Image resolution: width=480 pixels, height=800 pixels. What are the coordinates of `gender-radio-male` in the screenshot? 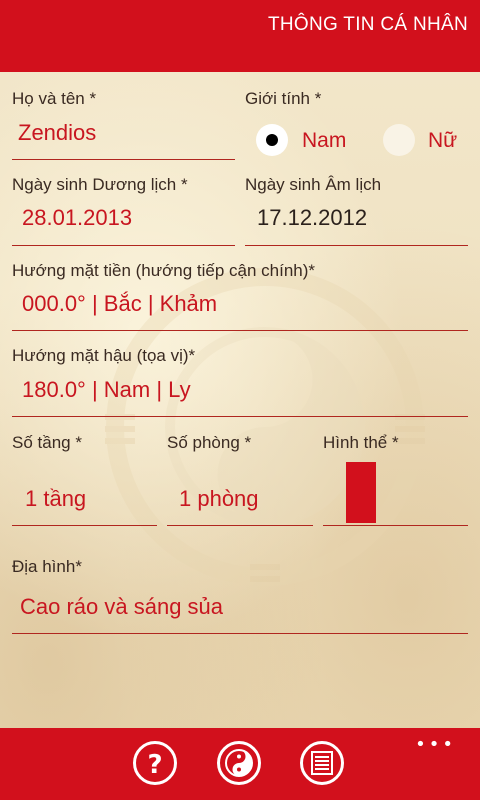 It's located at (272, 140).